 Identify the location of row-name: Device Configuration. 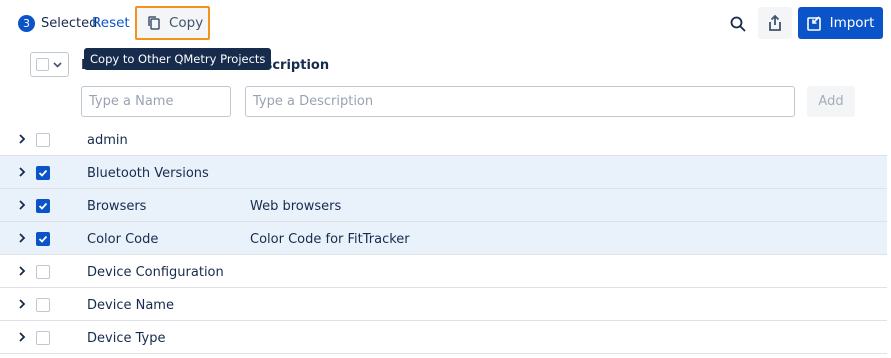
(155, 272).